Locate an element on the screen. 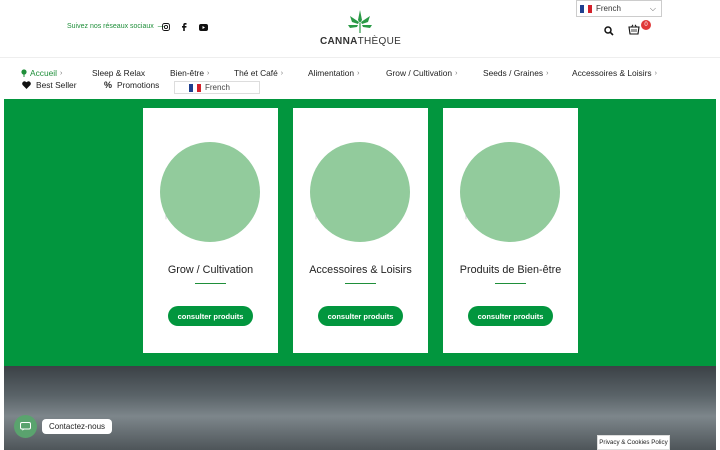 The width and height of the screenshot is (720, 450). category-title: Produits de Bien-être is located at coordinates (510, 270).